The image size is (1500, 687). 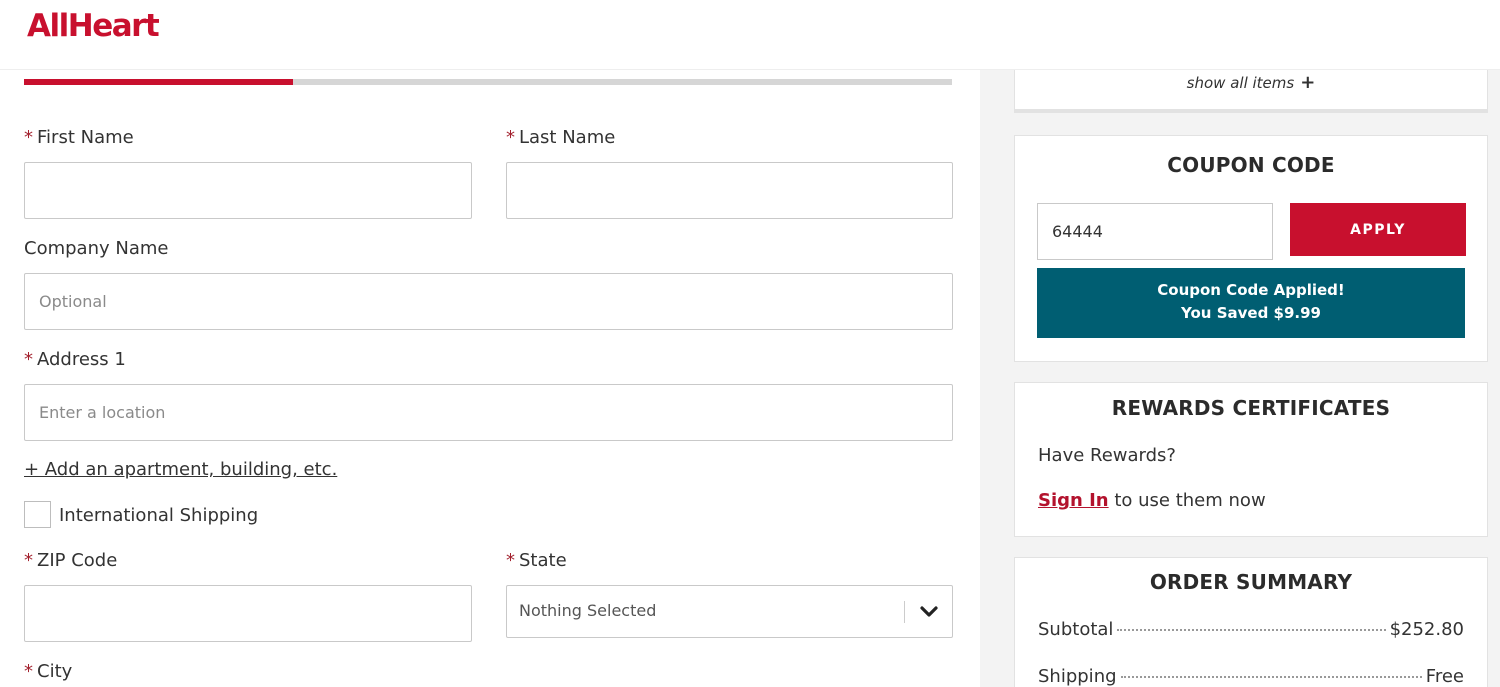 What do you see at coordinates (1076, 629) in the screenshot?
I see `summary-label: Subtotal` at bounding box center [1076, 629].